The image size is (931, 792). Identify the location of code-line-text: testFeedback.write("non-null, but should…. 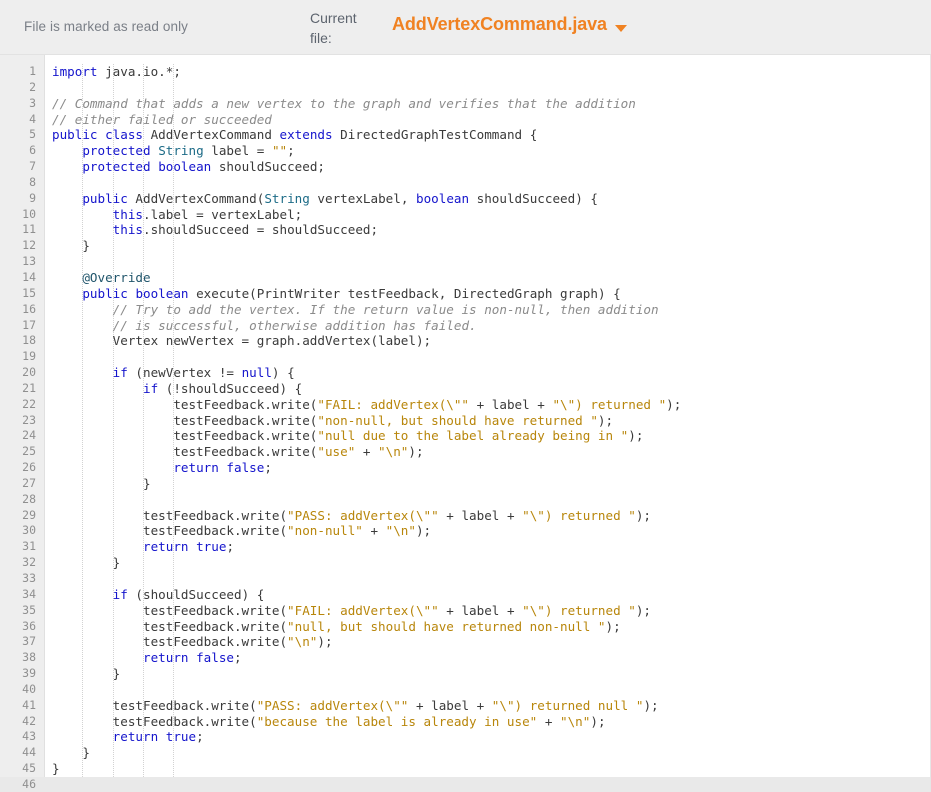
(333, 420).